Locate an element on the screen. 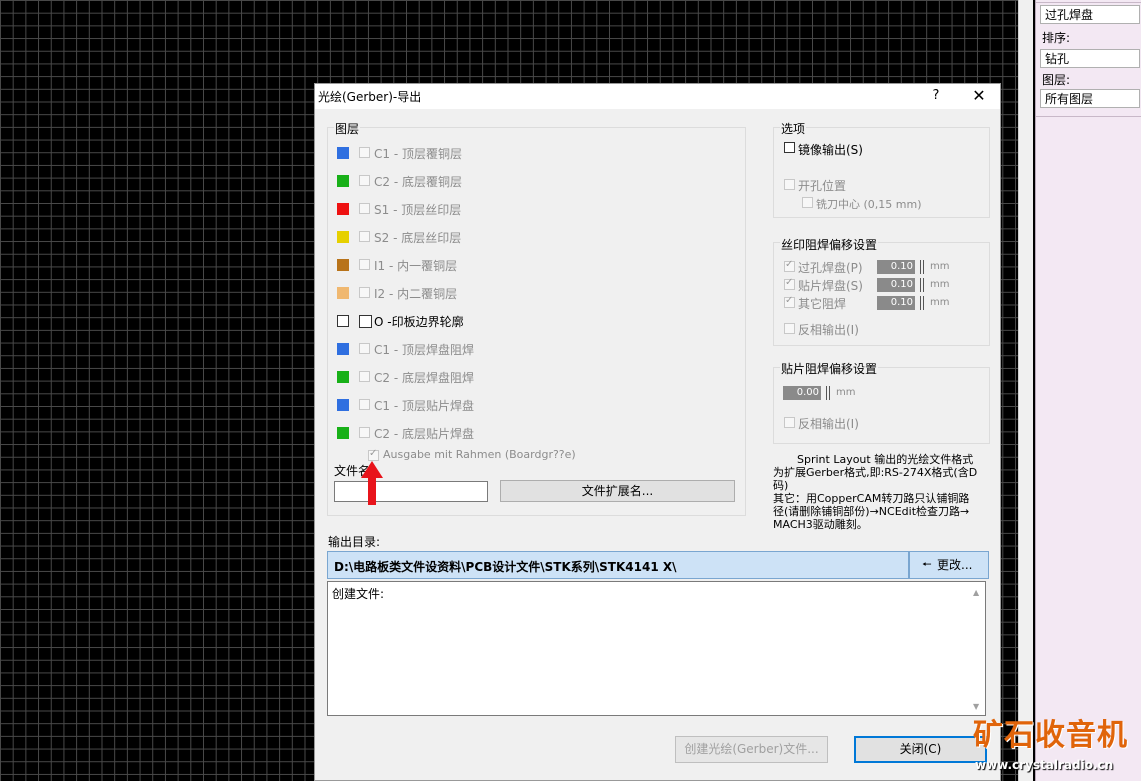 This screenshot has width=1141, height=781. output-dir-path: D:\电路板类文件设资料\PCB设计文件\STK系列\STK4141 X\ is located at coordinates (505, 567).